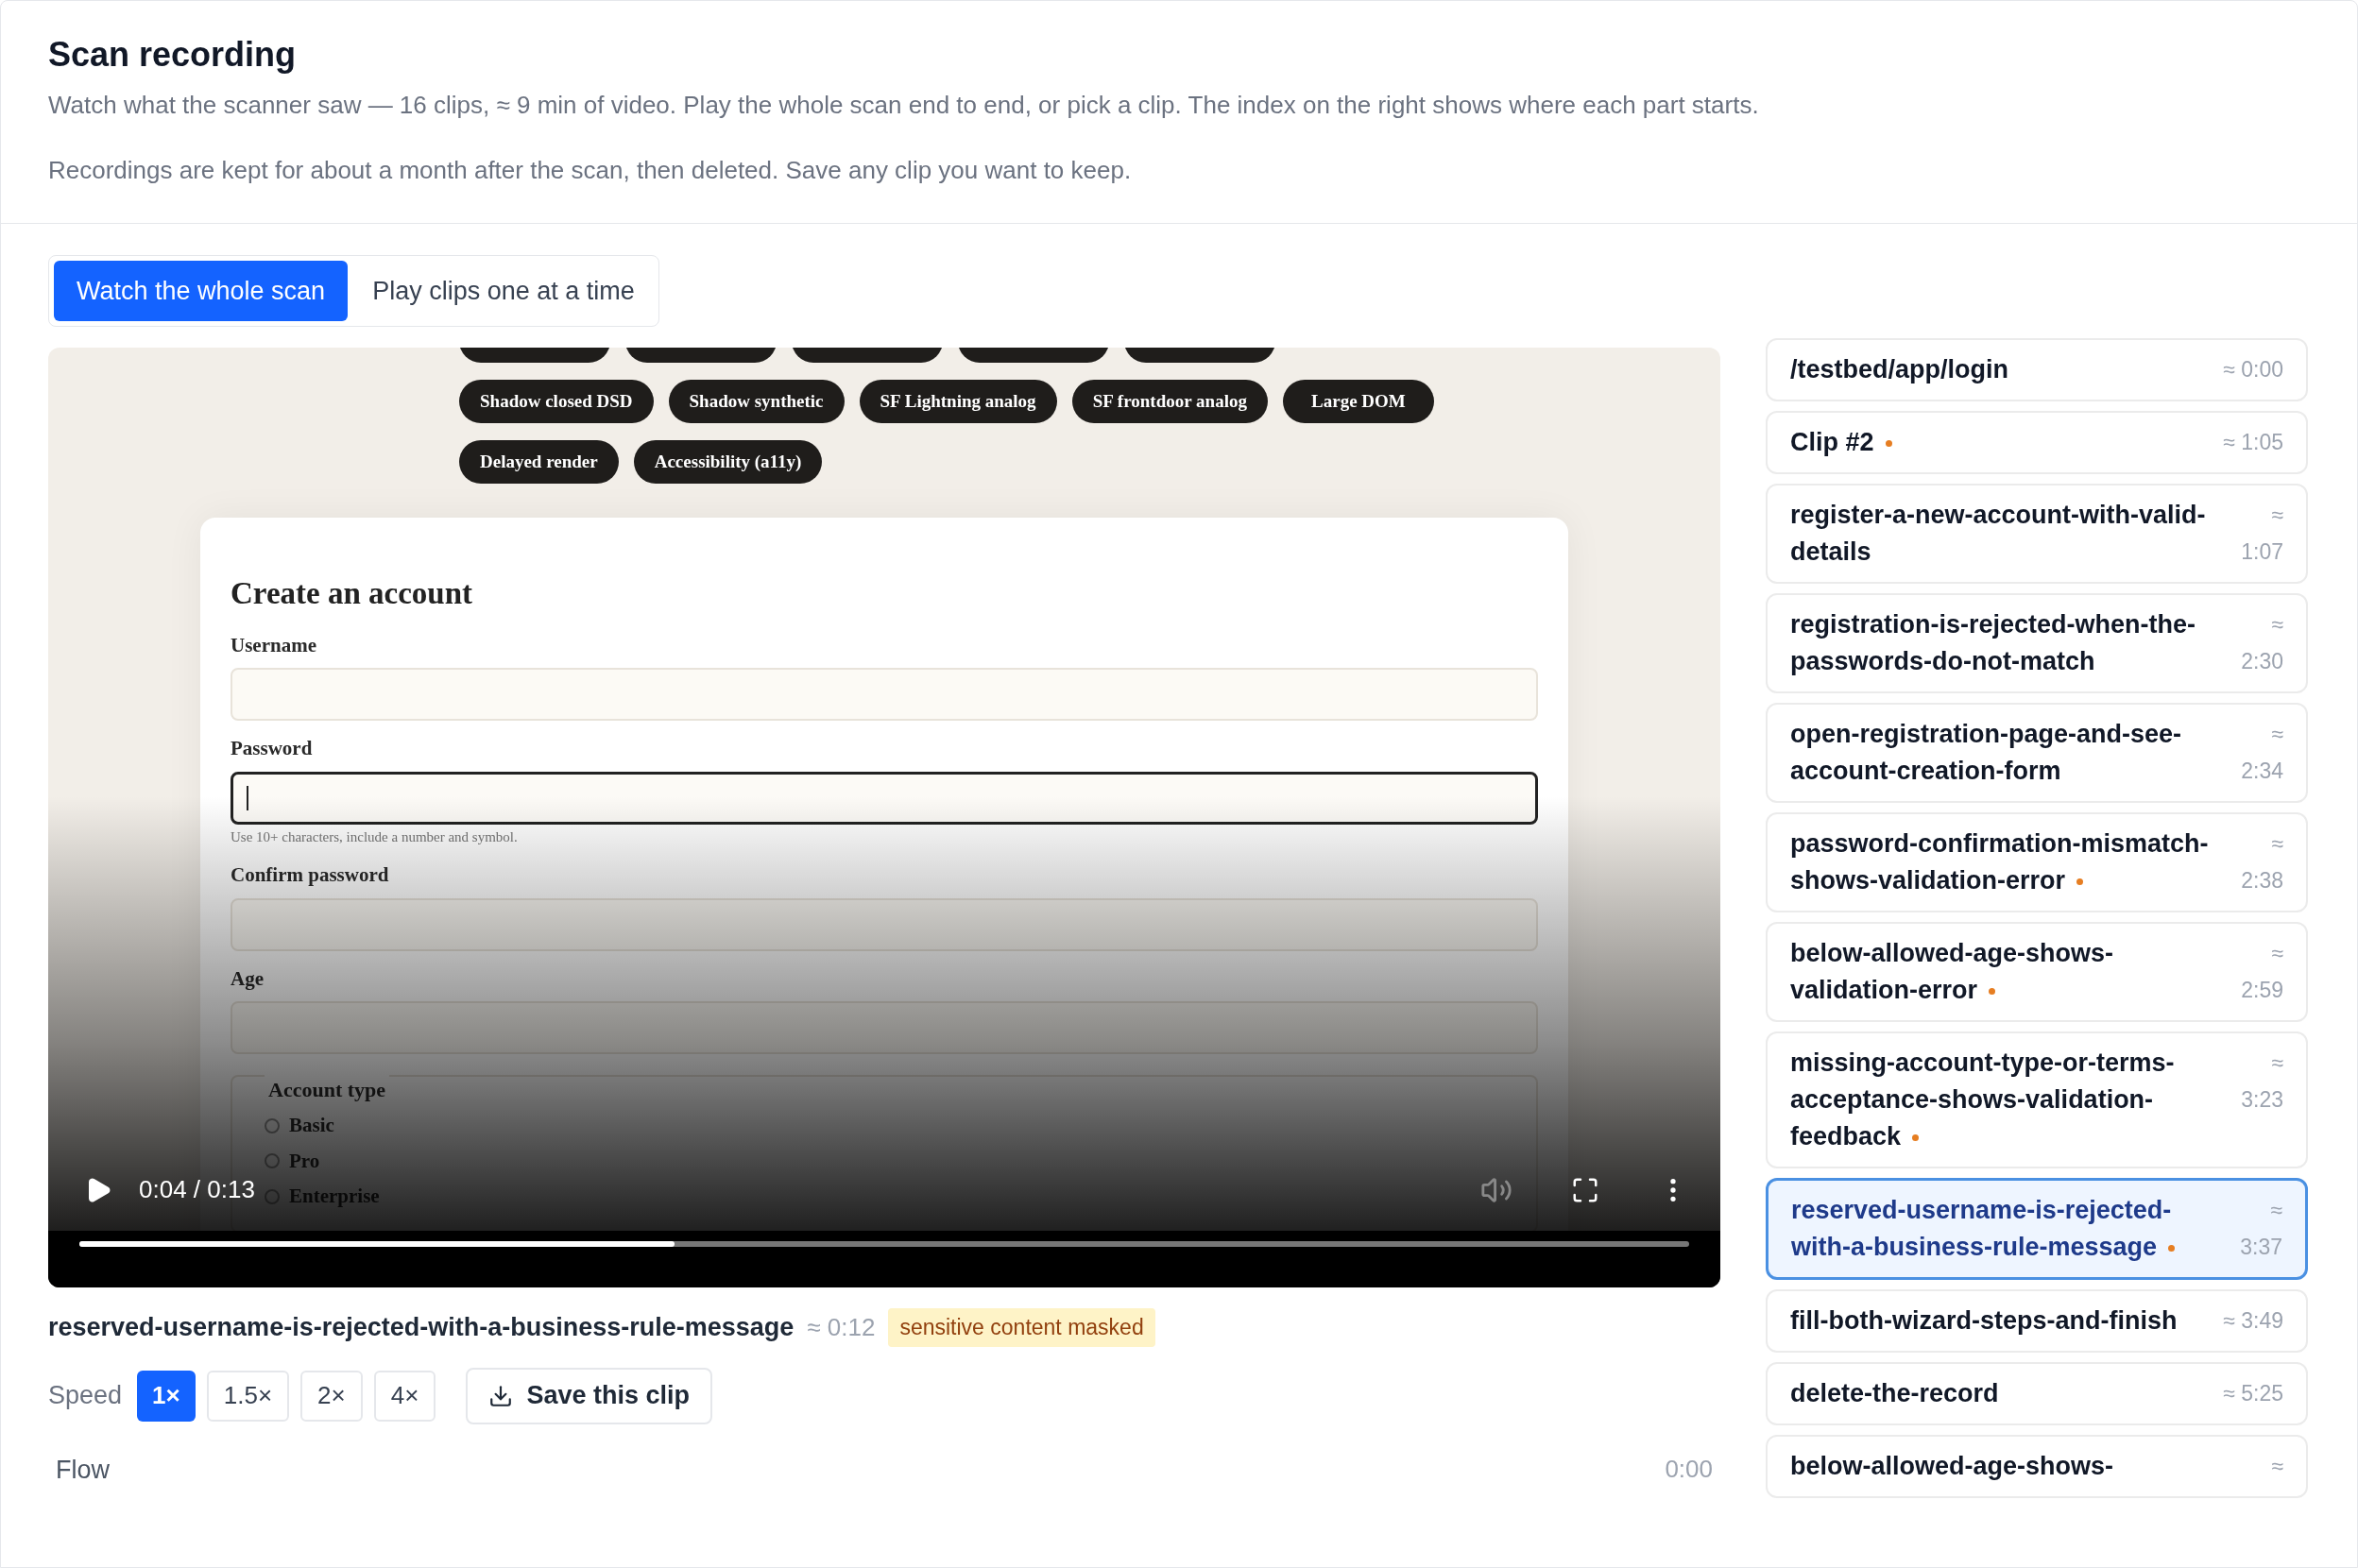 The width and height of the screenshot is (2358, 1568). I want to click on index-item: fill-both-wizard-steps-and-finish ≈ 3:49, so click(2037, 1321).